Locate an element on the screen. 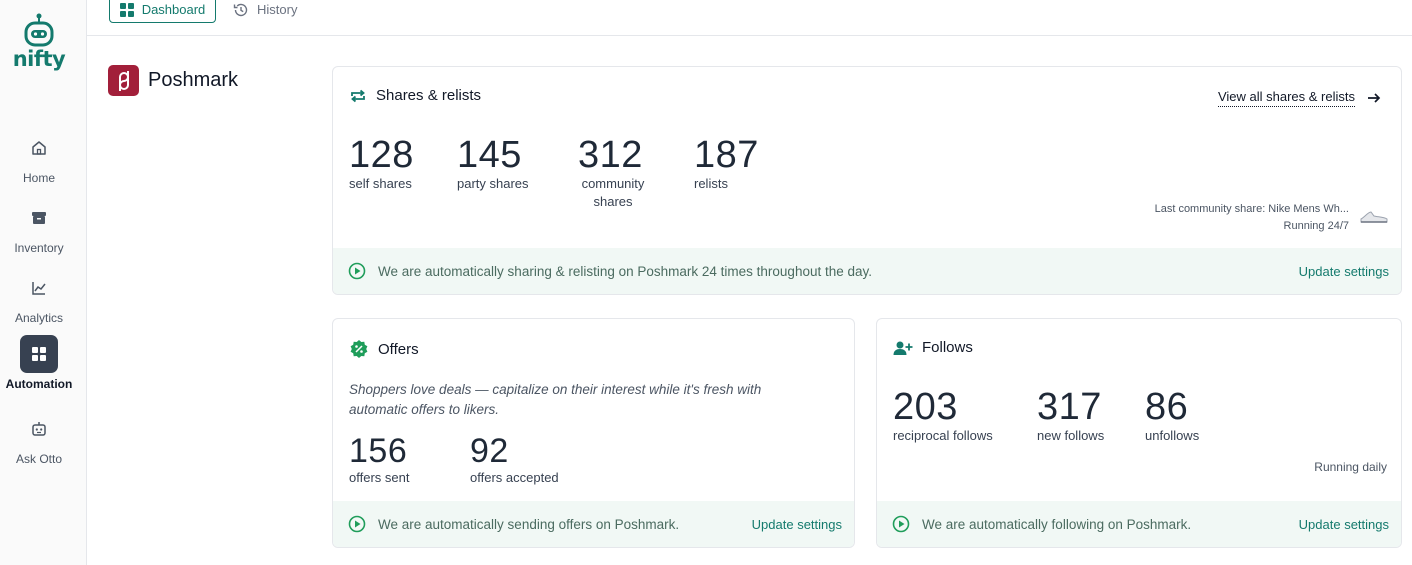 Image resolution: width=1412 pixels, height=565 pixels. stat-label: unfollows is located at coordinates (1172, 435).